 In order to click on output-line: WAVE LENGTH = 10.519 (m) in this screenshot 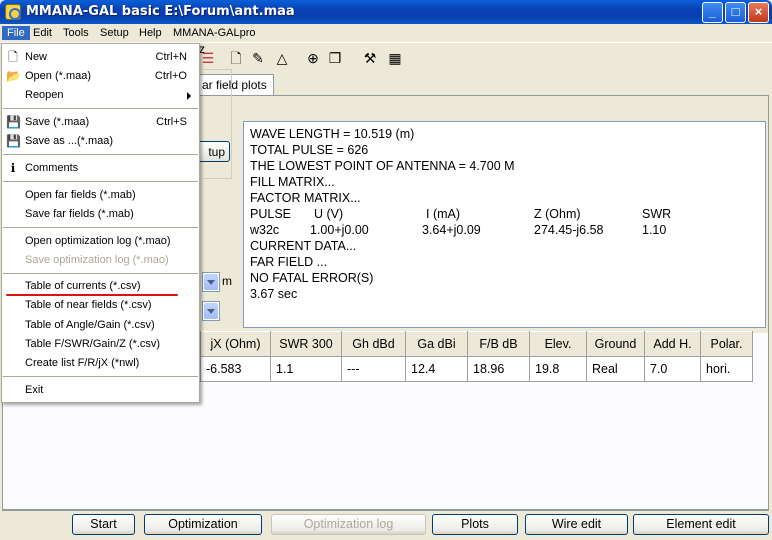, I will do `click(332, 134)`.